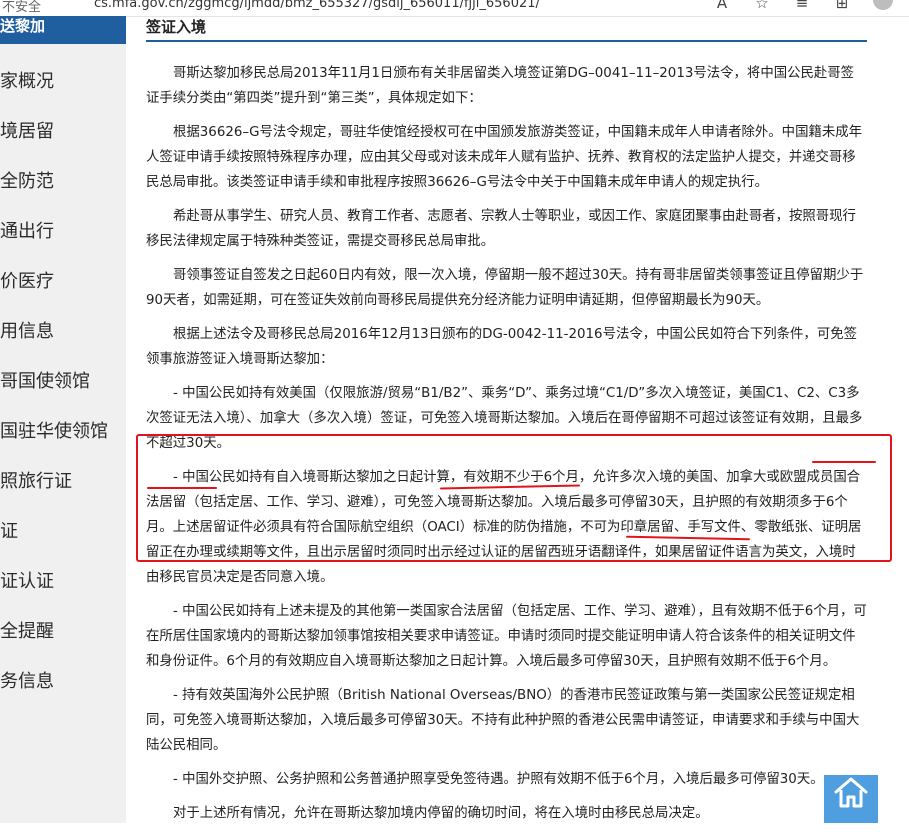 The height and width of the screenshot is (835, 909). What do you see at coordinates (63, 332) in the screenshot?
I see `sidebar-item: 用信息` at bounding box center [63, 332].